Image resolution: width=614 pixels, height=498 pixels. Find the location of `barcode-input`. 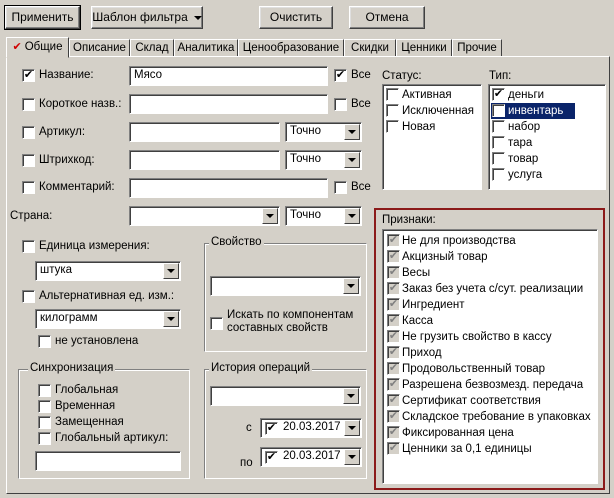

barcode-input is located at coordinates (204, 160).